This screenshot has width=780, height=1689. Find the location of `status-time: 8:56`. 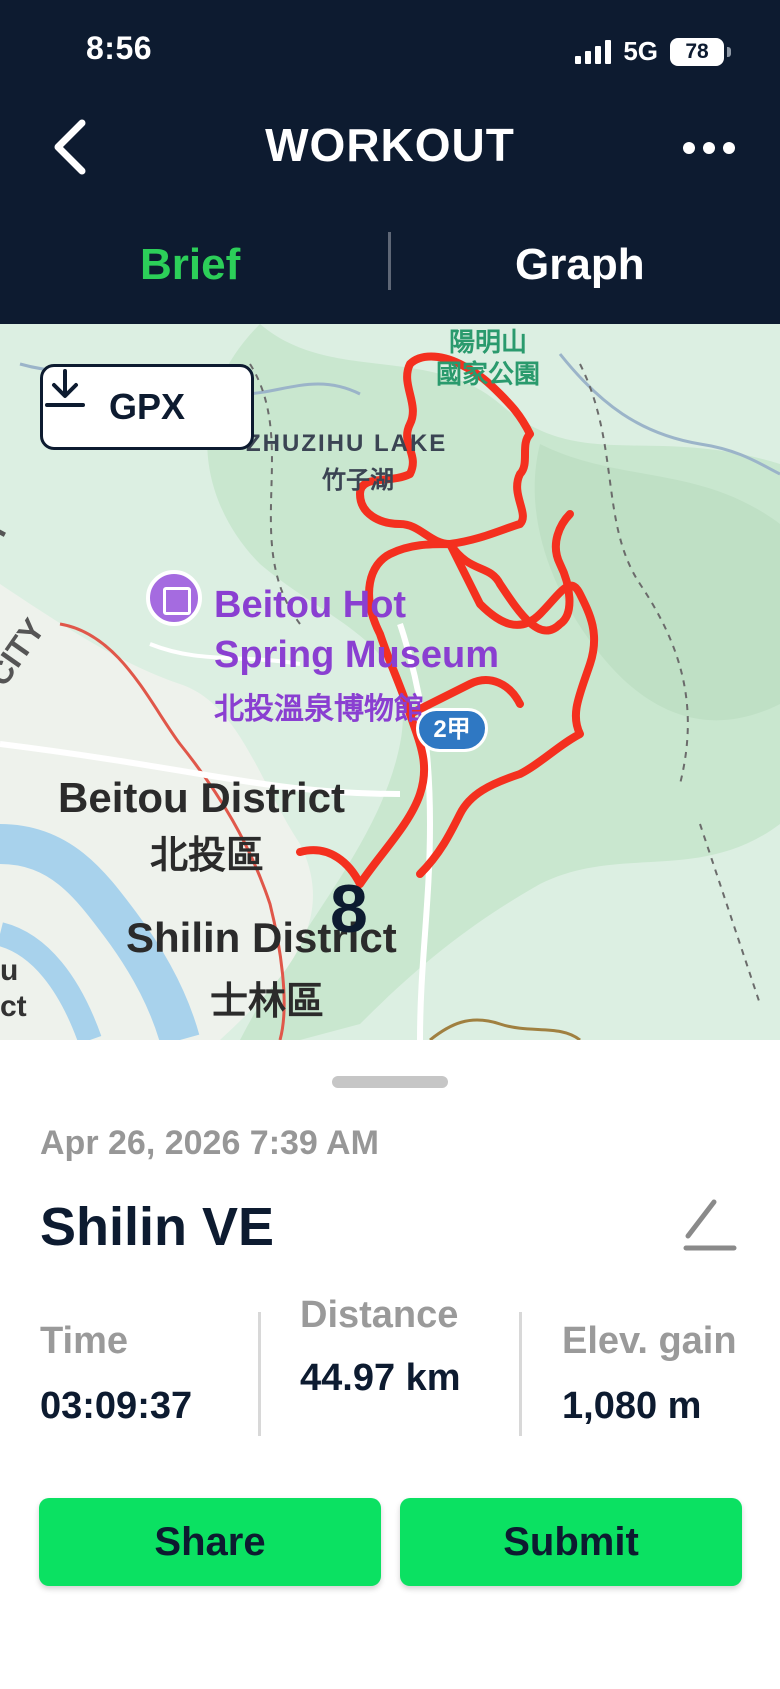

status-time: 8:56 is located at coordinates (119, 48).